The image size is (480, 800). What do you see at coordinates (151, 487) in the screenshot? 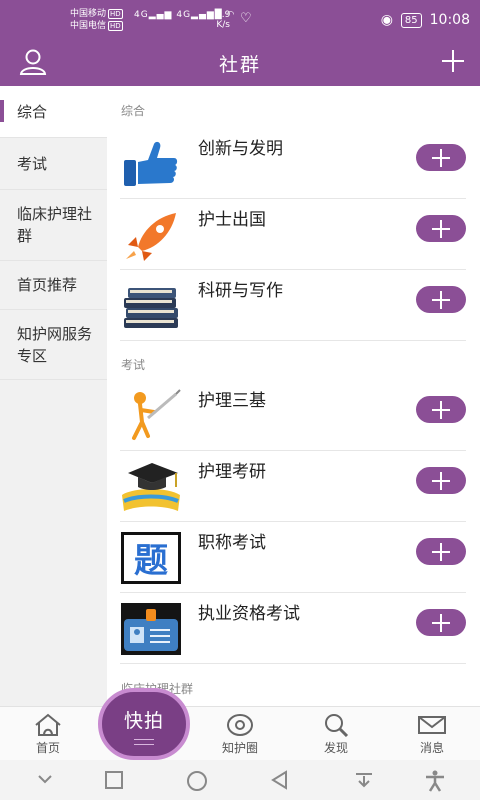
I see `graduation-cap-icon` at bounding box center [151, 487].